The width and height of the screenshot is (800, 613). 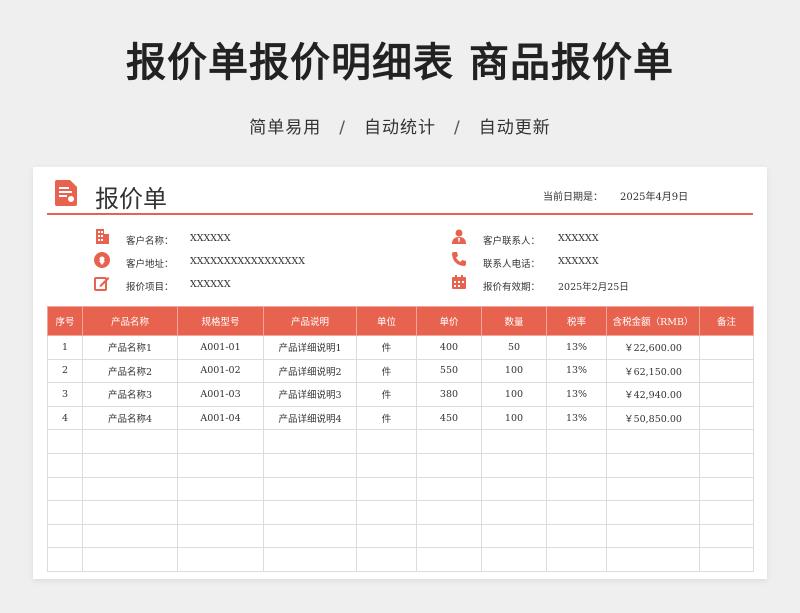 What do you see at coordinates (653, 394) in the screenshot?
I see `table-cell: ￥42,940.00` at bounding box center [653, 394].